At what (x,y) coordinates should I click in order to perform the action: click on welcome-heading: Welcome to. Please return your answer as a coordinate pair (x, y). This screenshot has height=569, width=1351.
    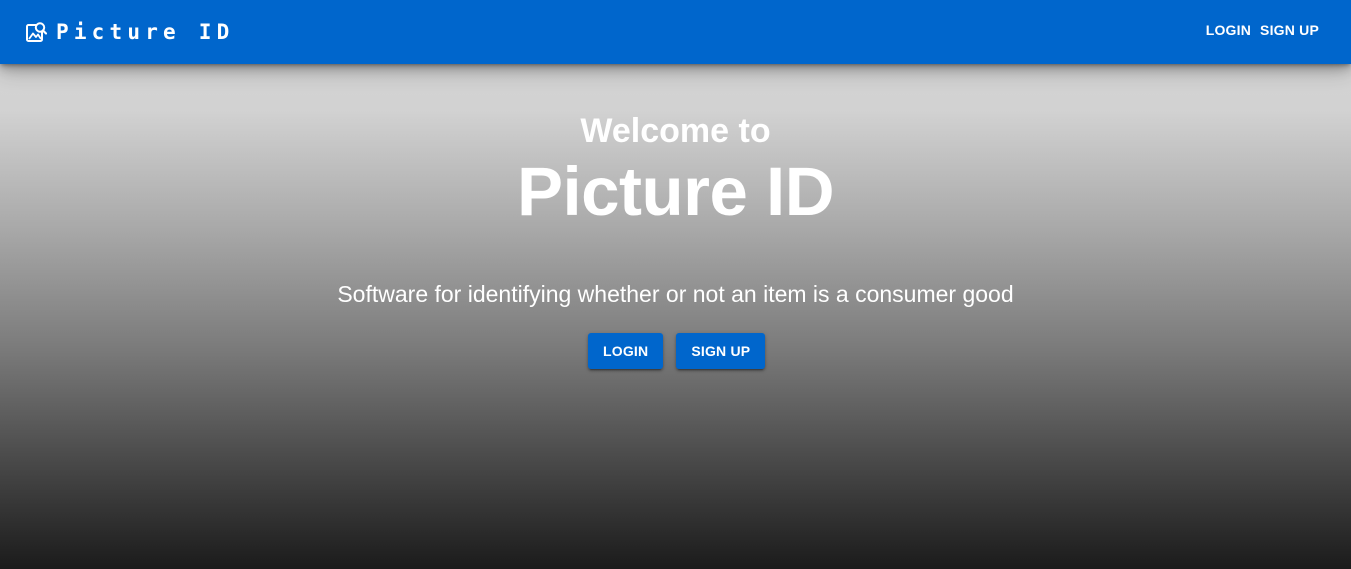
    Looking at the image, I should click on (675, 131).